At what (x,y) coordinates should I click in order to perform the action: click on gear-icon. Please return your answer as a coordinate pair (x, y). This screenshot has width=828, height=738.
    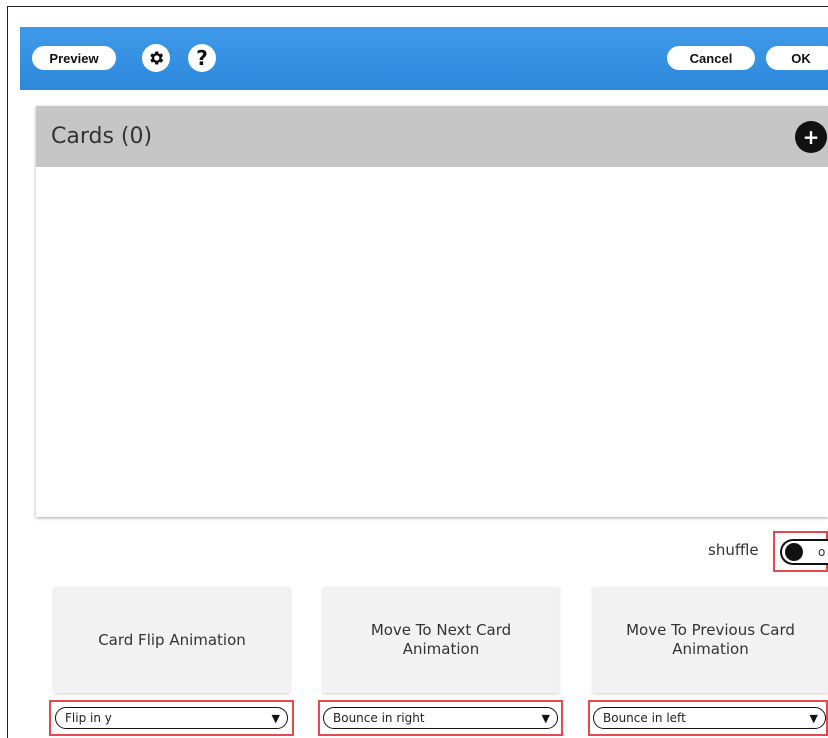
    Looking at the image, I should click on (157, 58).